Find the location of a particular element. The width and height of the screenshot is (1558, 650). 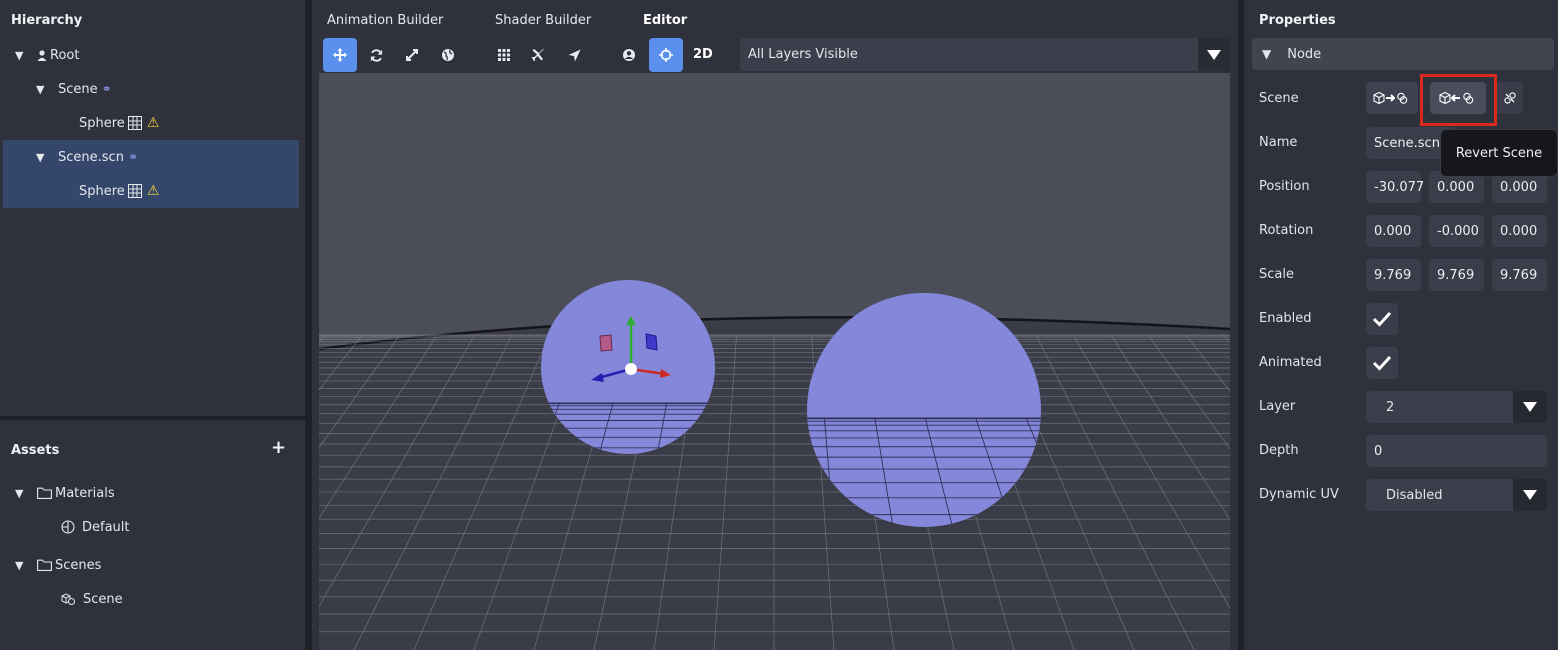

unlink-scene-button is located at coordinates (1509, 98).